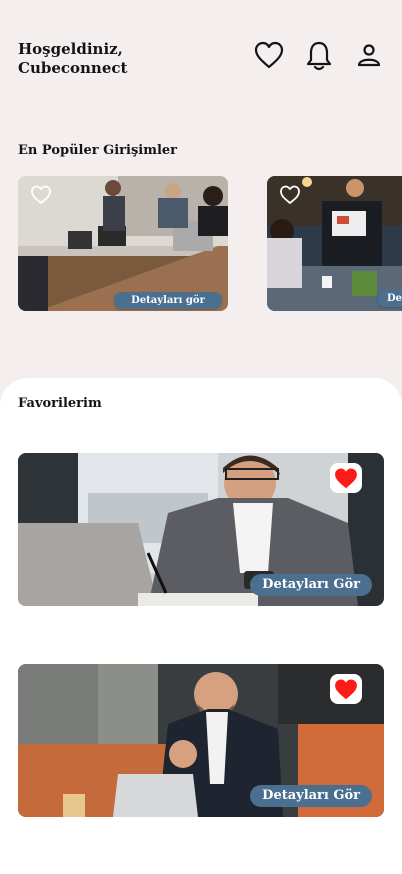  Describe the element at coordinates (60, 403) in the screenshot. I see `favorites-title: Favorilerim` at that location.